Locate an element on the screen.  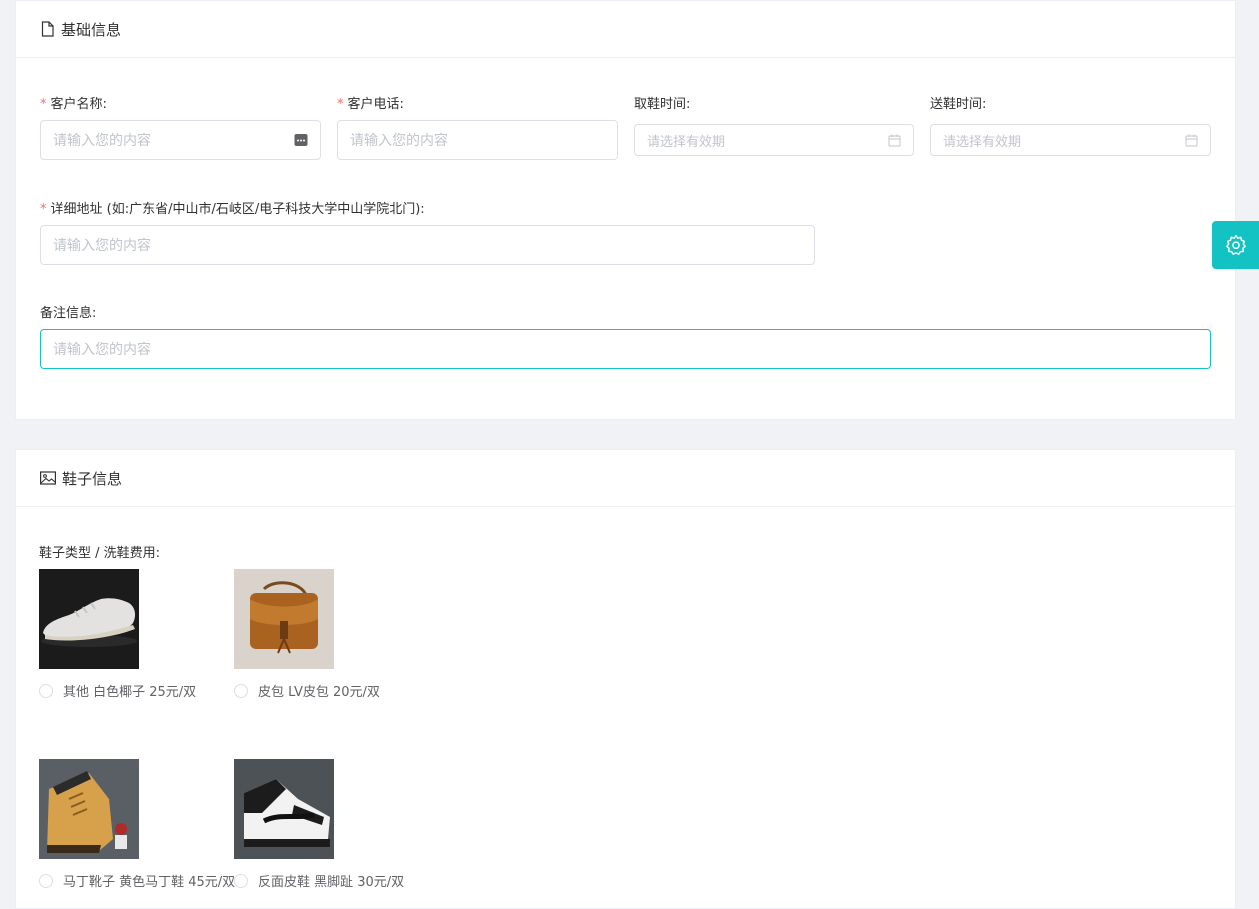
shoe-option-3-radio-row: 马丁靴子 黄色马丁鞋 45元/双 is located at coordinates (139, 880).